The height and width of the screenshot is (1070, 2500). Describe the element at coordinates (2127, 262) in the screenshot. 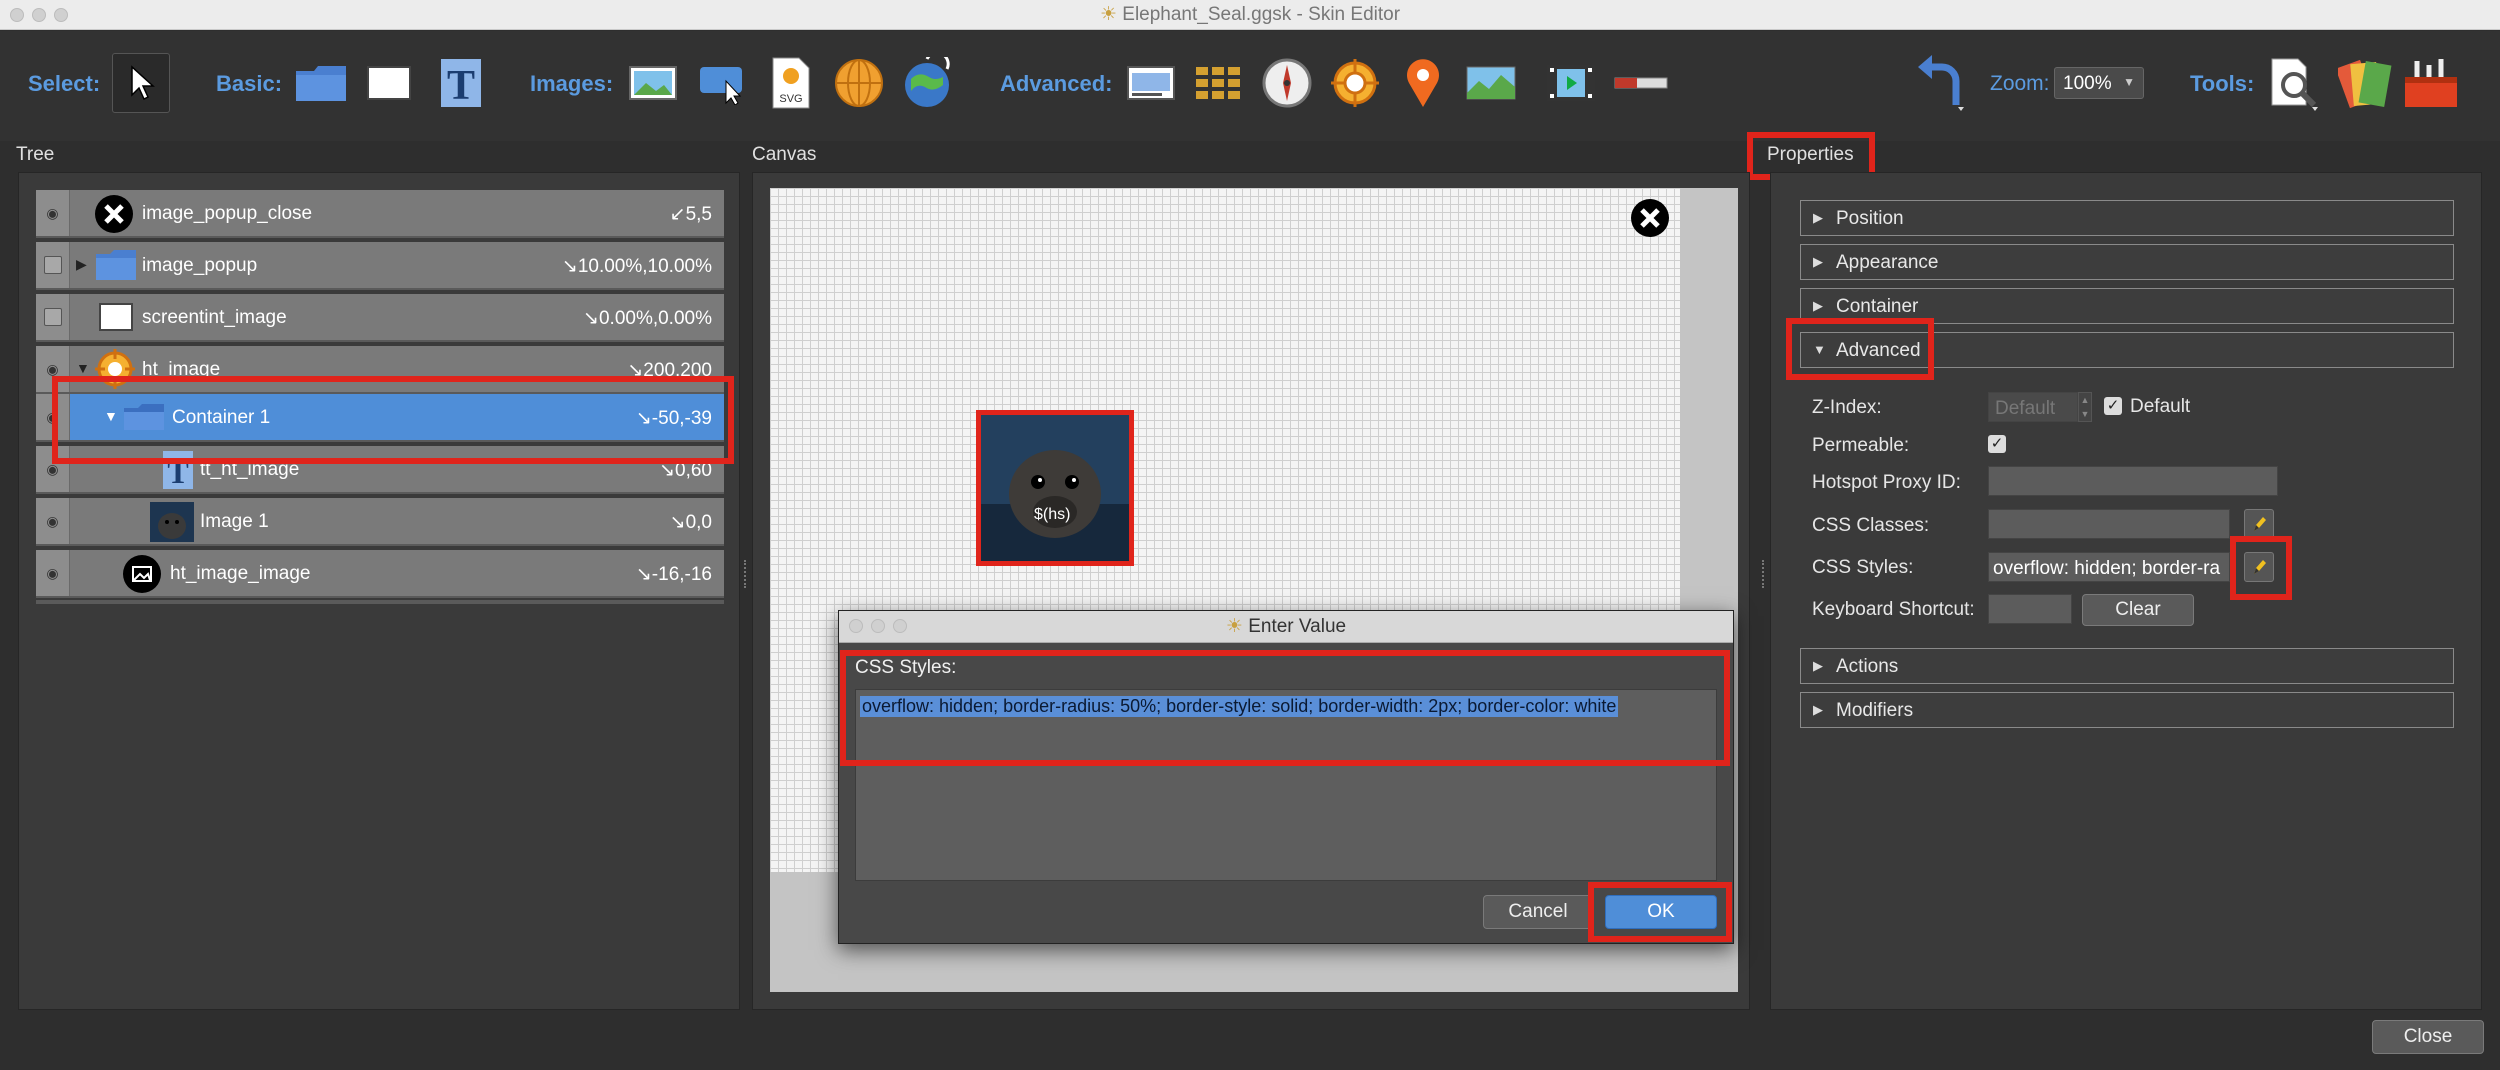

I see `appearance-section-header: ▶ Appearance` at that location.